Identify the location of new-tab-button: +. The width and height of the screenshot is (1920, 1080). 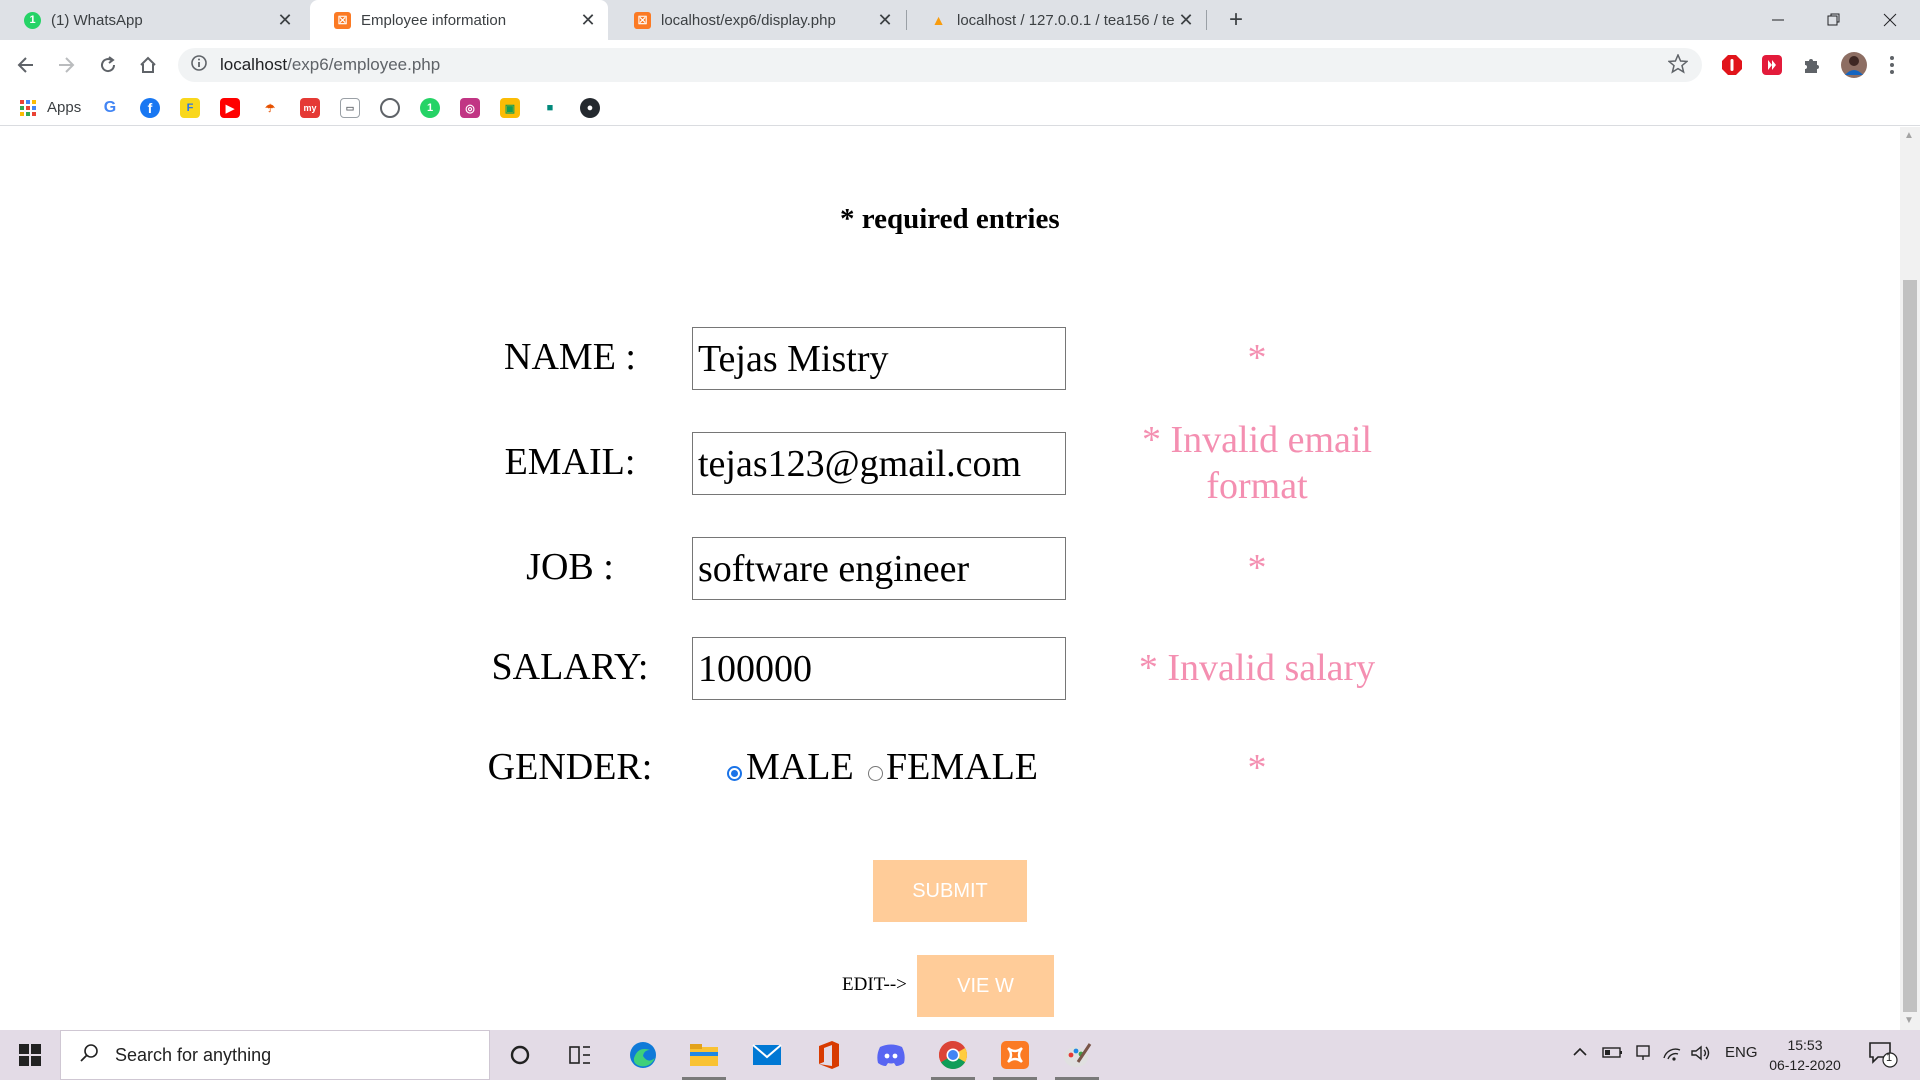
(1236, 20).